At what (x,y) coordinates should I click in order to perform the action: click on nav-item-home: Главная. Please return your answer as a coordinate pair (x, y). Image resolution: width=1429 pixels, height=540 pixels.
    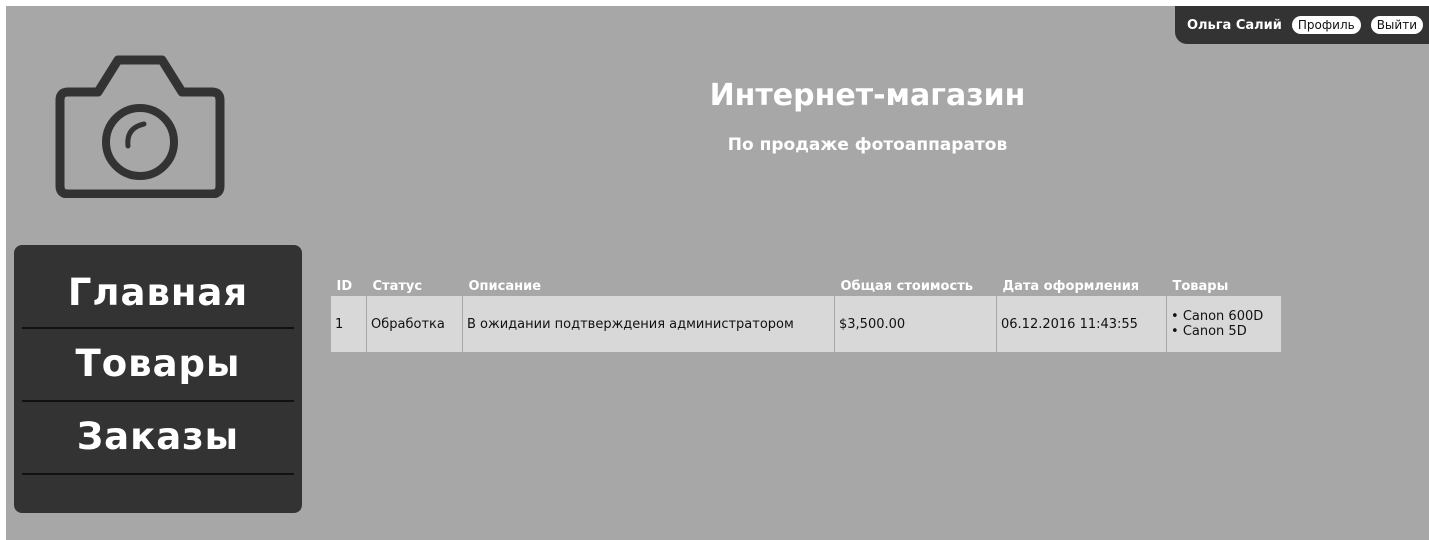
    Looking at the image, I should click on (158, 287).